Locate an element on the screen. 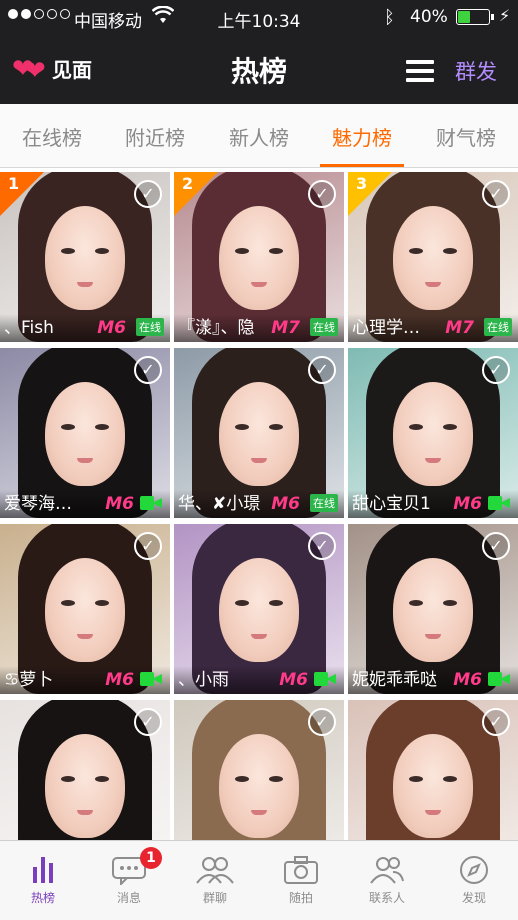  charging-icon: ⚡ is located at coordinates (505, 15).